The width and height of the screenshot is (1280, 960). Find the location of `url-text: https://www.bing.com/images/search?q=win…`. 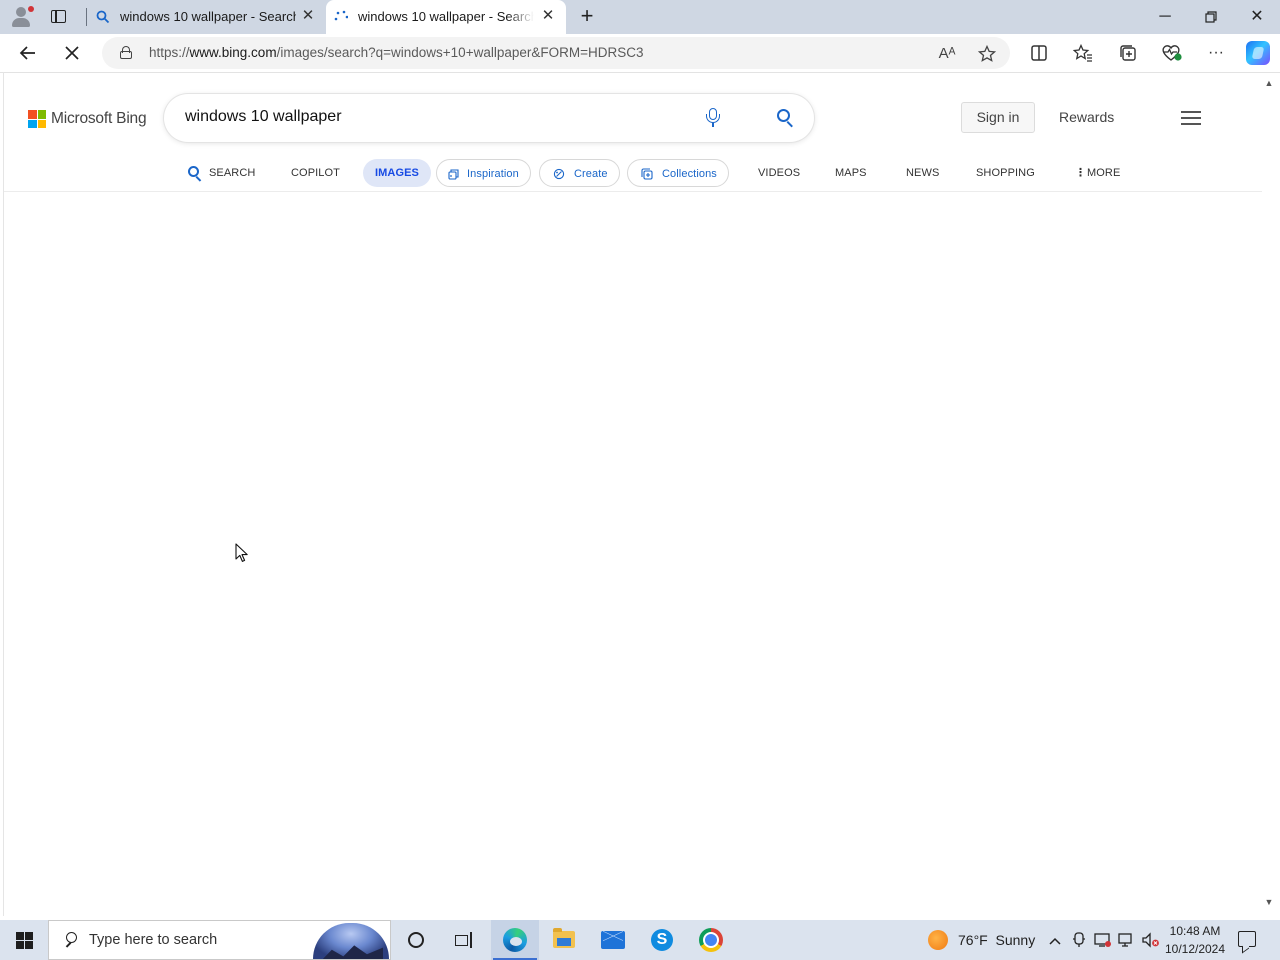

url-text: https://www.bing.com/images/search?q=win… is located at coordinates (396, 52).